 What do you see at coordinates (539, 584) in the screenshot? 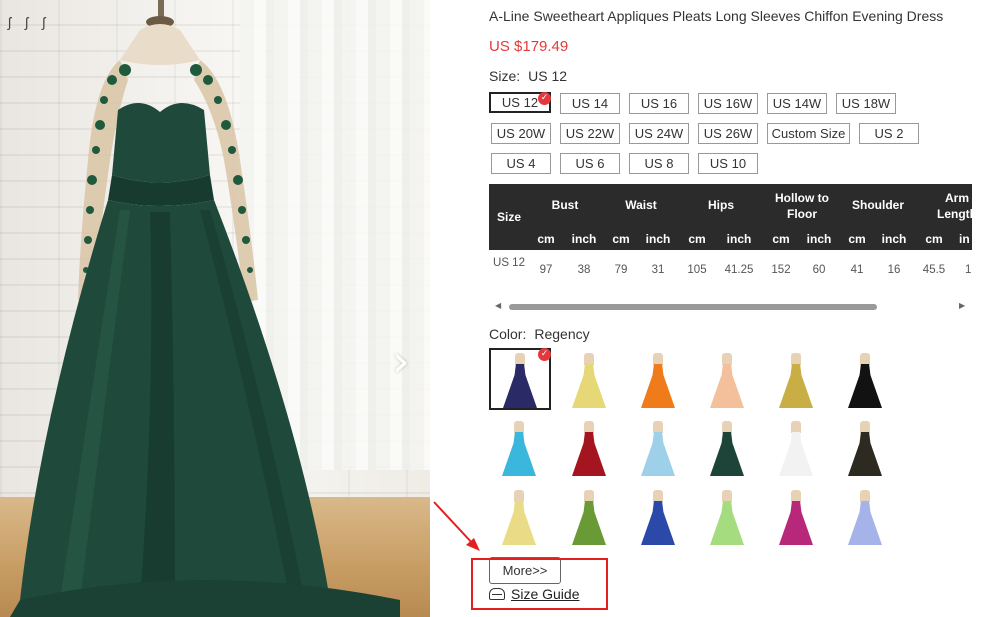
I see `annotation-highlight-box` at bounding box center [539, 584].